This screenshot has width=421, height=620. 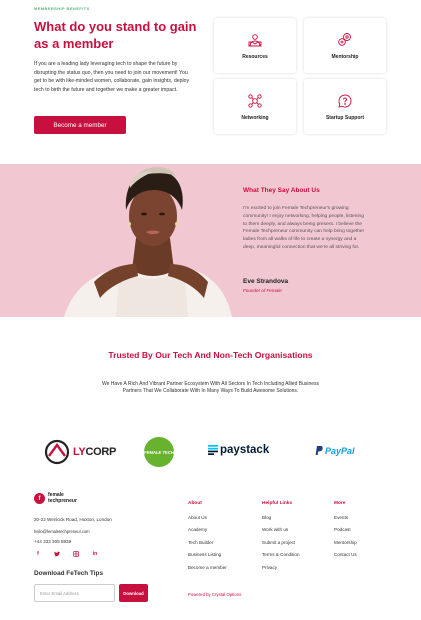 I want to click on paypal-logo: Pay Pal, so click(x=335, y=451).